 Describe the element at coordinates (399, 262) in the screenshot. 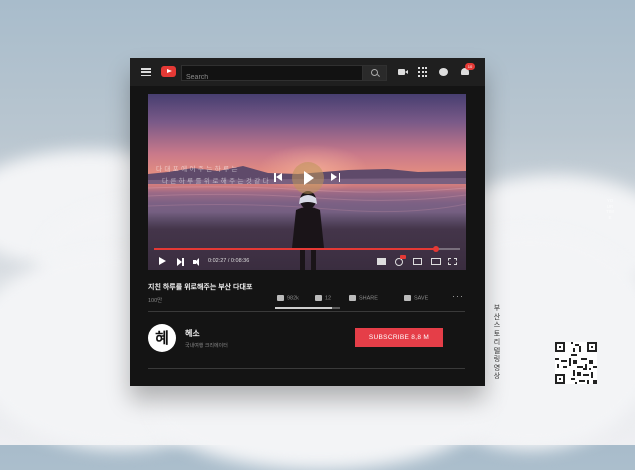

I see `settings-gear-icon` at that location.